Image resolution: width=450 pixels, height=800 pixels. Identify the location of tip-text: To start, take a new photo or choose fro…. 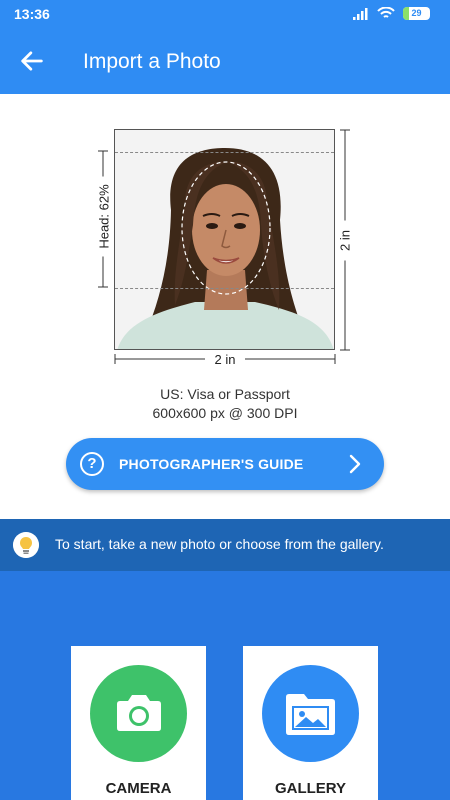
(219, 544).